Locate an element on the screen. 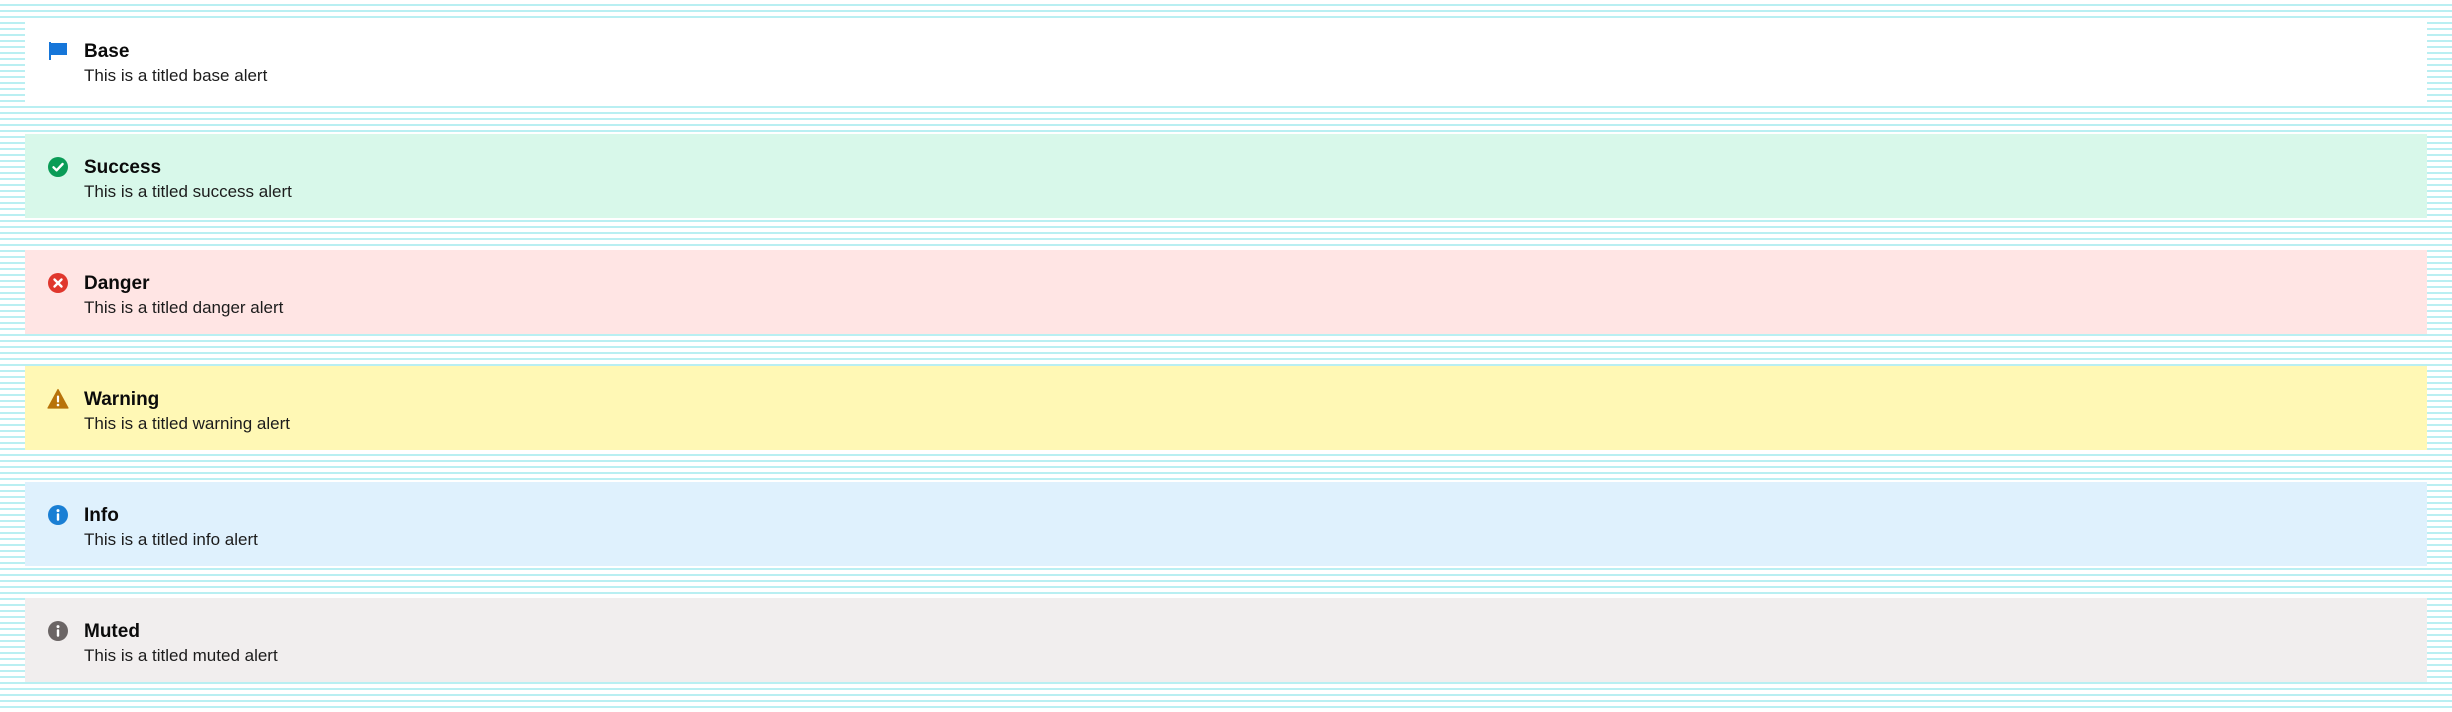 This screenshot has height=712, width=2452. warning-triangle-icon is located at coordinates (58, 399).